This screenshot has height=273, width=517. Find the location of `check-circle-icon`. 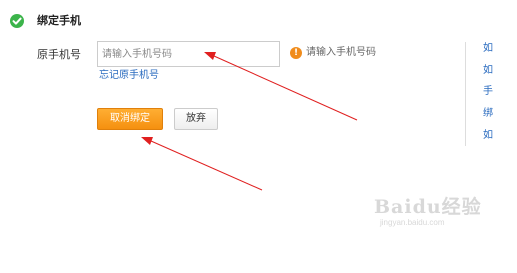

check-circle-icon is located at coordinates (17, 21).